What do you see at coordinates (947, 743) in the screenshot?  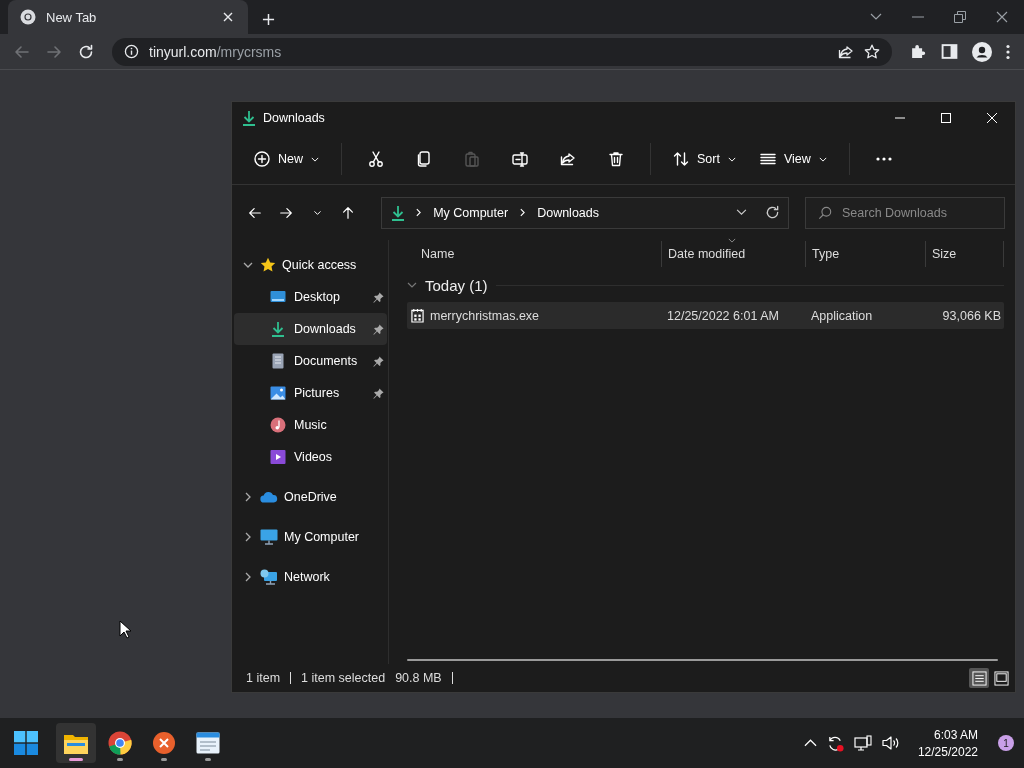 I see `taskbar-clock: 6:03 AM 12/25/2022` at bounding box center [947, 743].